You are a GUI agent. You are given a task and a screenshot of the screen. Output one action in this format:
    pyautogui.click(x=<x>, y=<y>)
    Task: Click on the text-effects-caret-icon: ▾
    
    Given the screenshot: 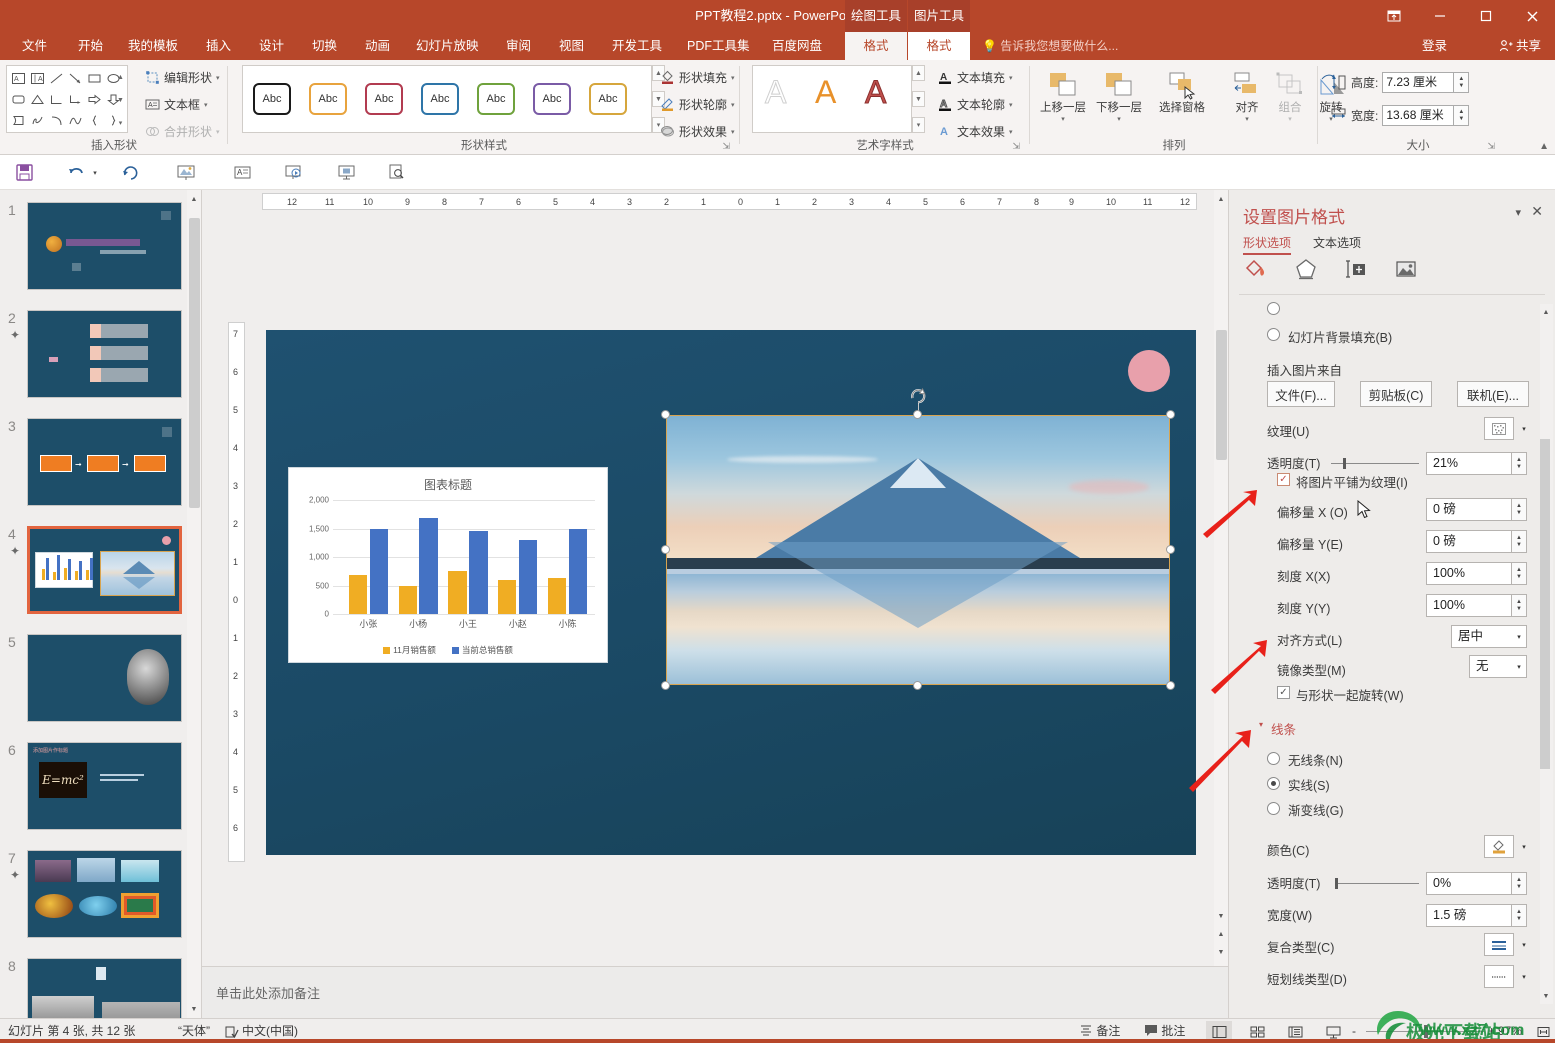 What is the action you would take?
    pyautogui.click(x=1011, y=132)
    